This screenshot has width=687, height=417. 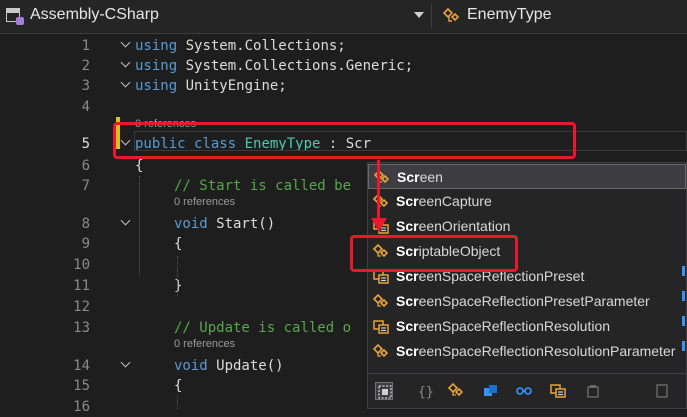 What do you see at coordinates (344, 140) in the screenshot?
I see `annotation-highlight-class` at bounding box center [344, 140].